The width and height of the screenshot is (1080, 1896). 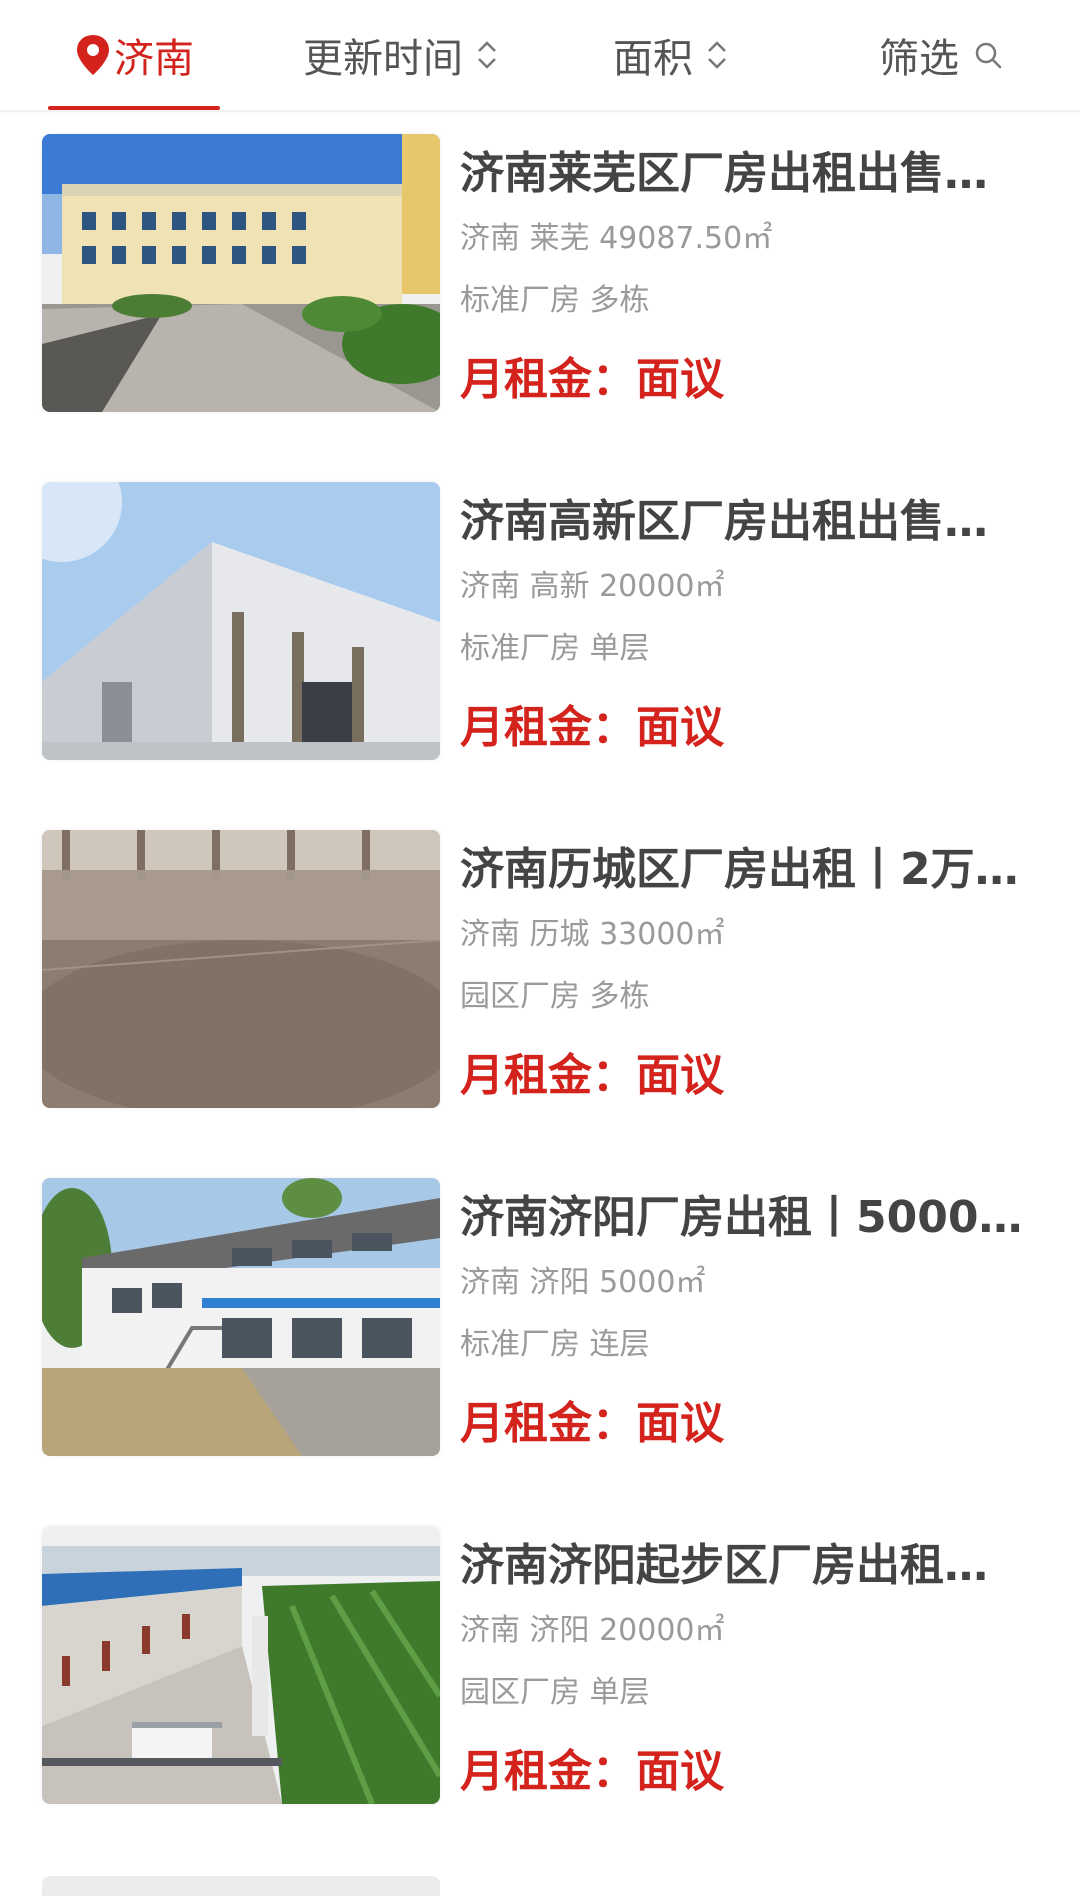 What do you see at coordinates (592, 586) in the screenshot?
I see `listing-location-area: 济南 高新 20000㎡` at bounding box center [592, 586].